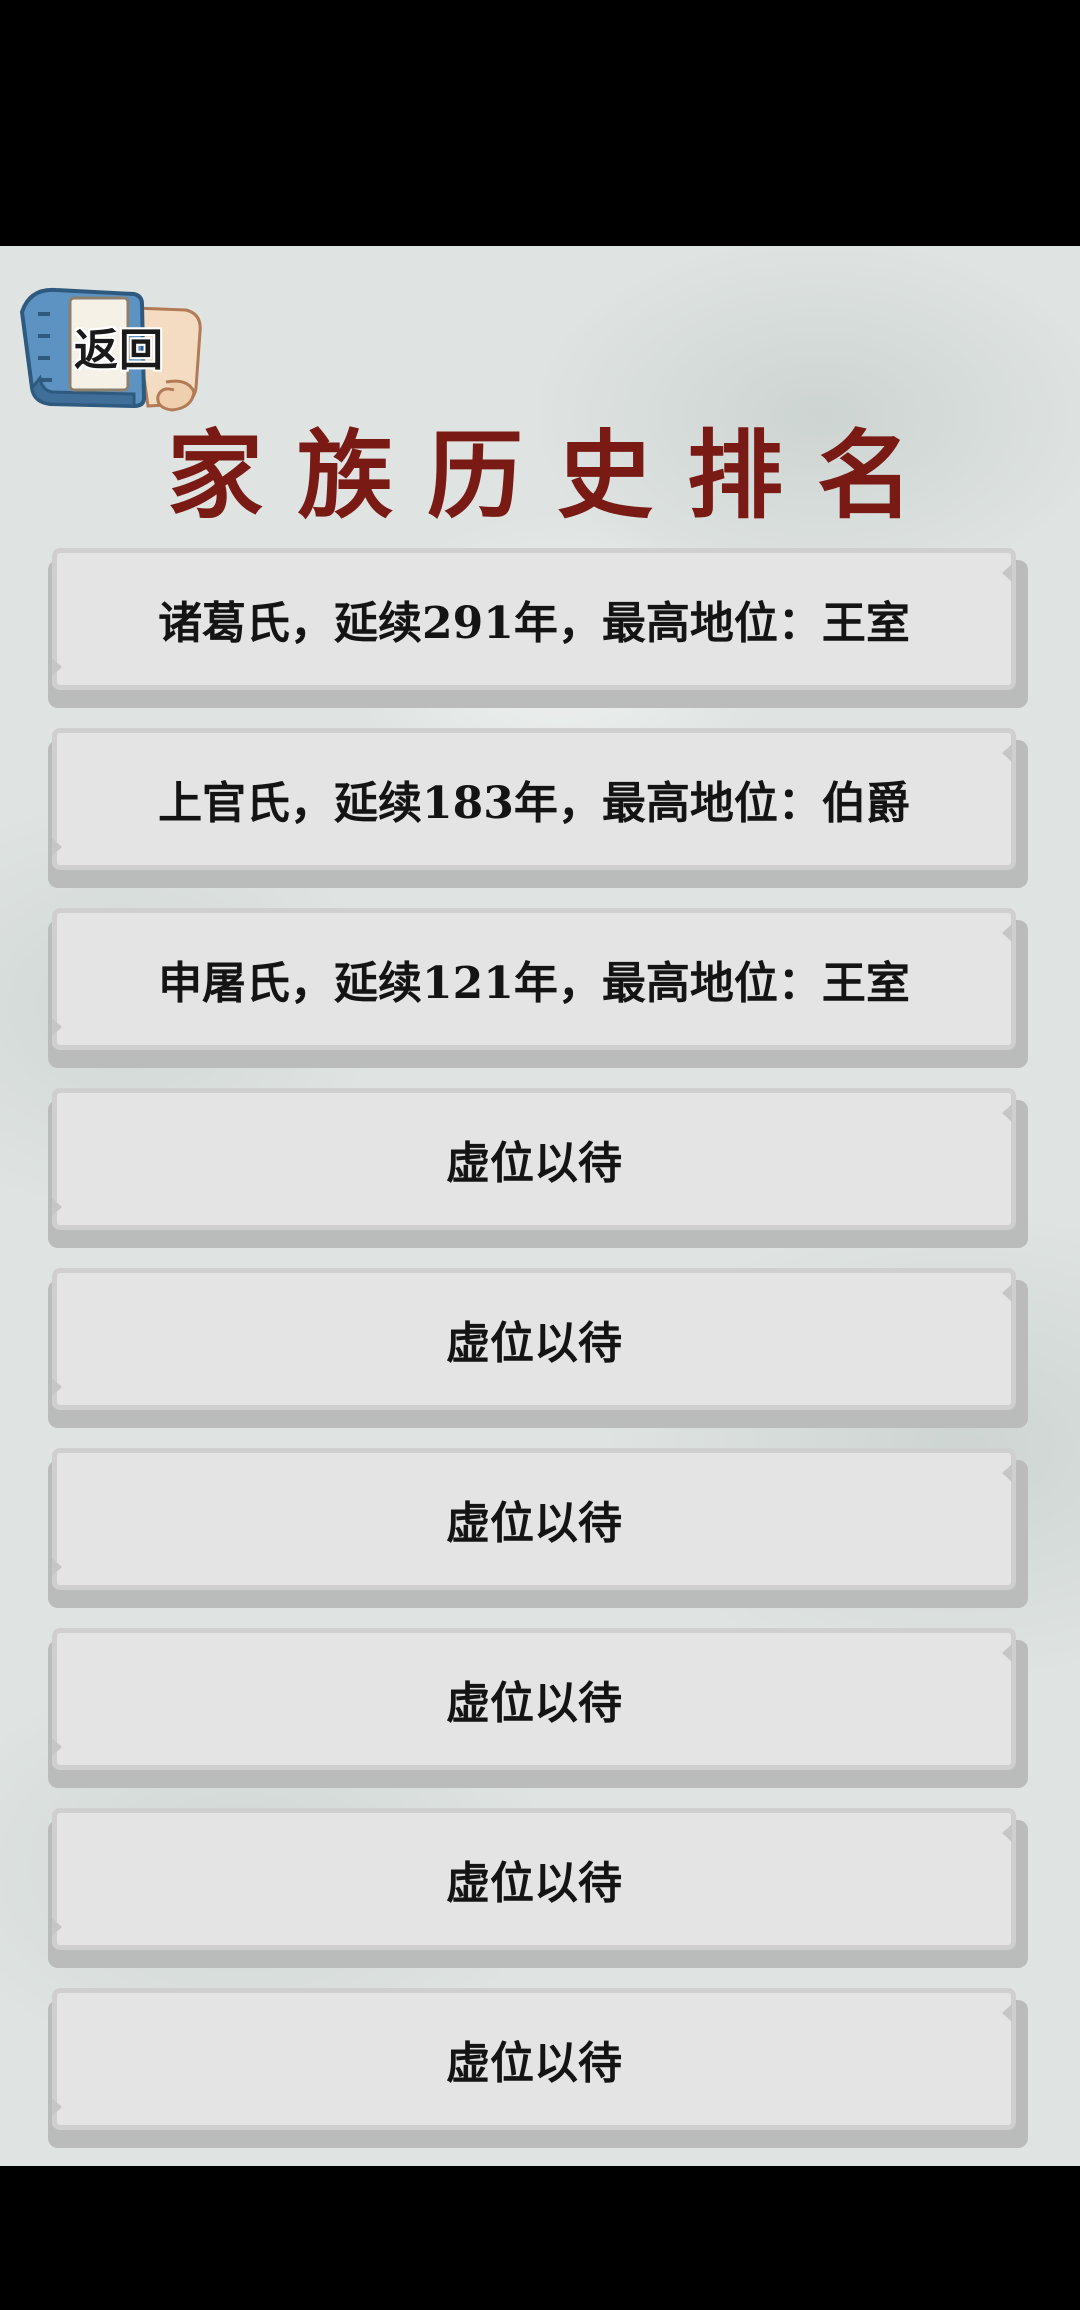 The height and width of the screenshot is (2310, 1080). I want to click on ranking-item-6: 虚位以待, so click(538, 1528).